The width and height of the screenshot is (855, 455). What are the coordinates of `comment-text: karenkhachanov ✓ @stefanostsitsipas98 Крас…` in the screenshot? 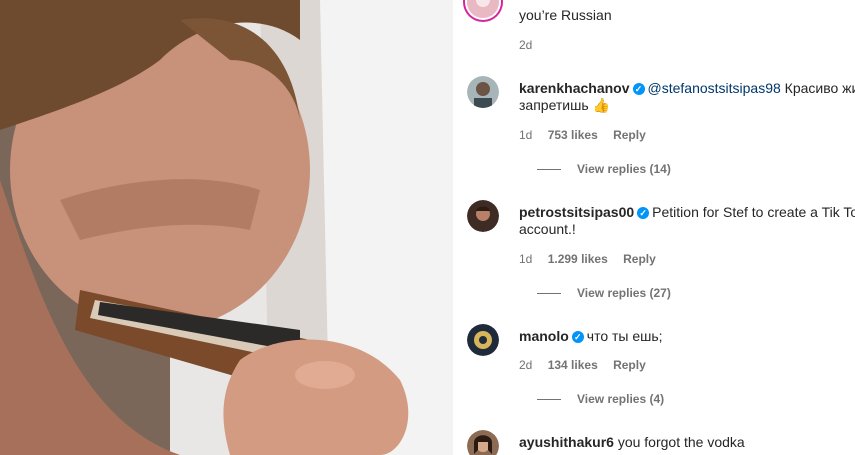 It's located at (687, 88).